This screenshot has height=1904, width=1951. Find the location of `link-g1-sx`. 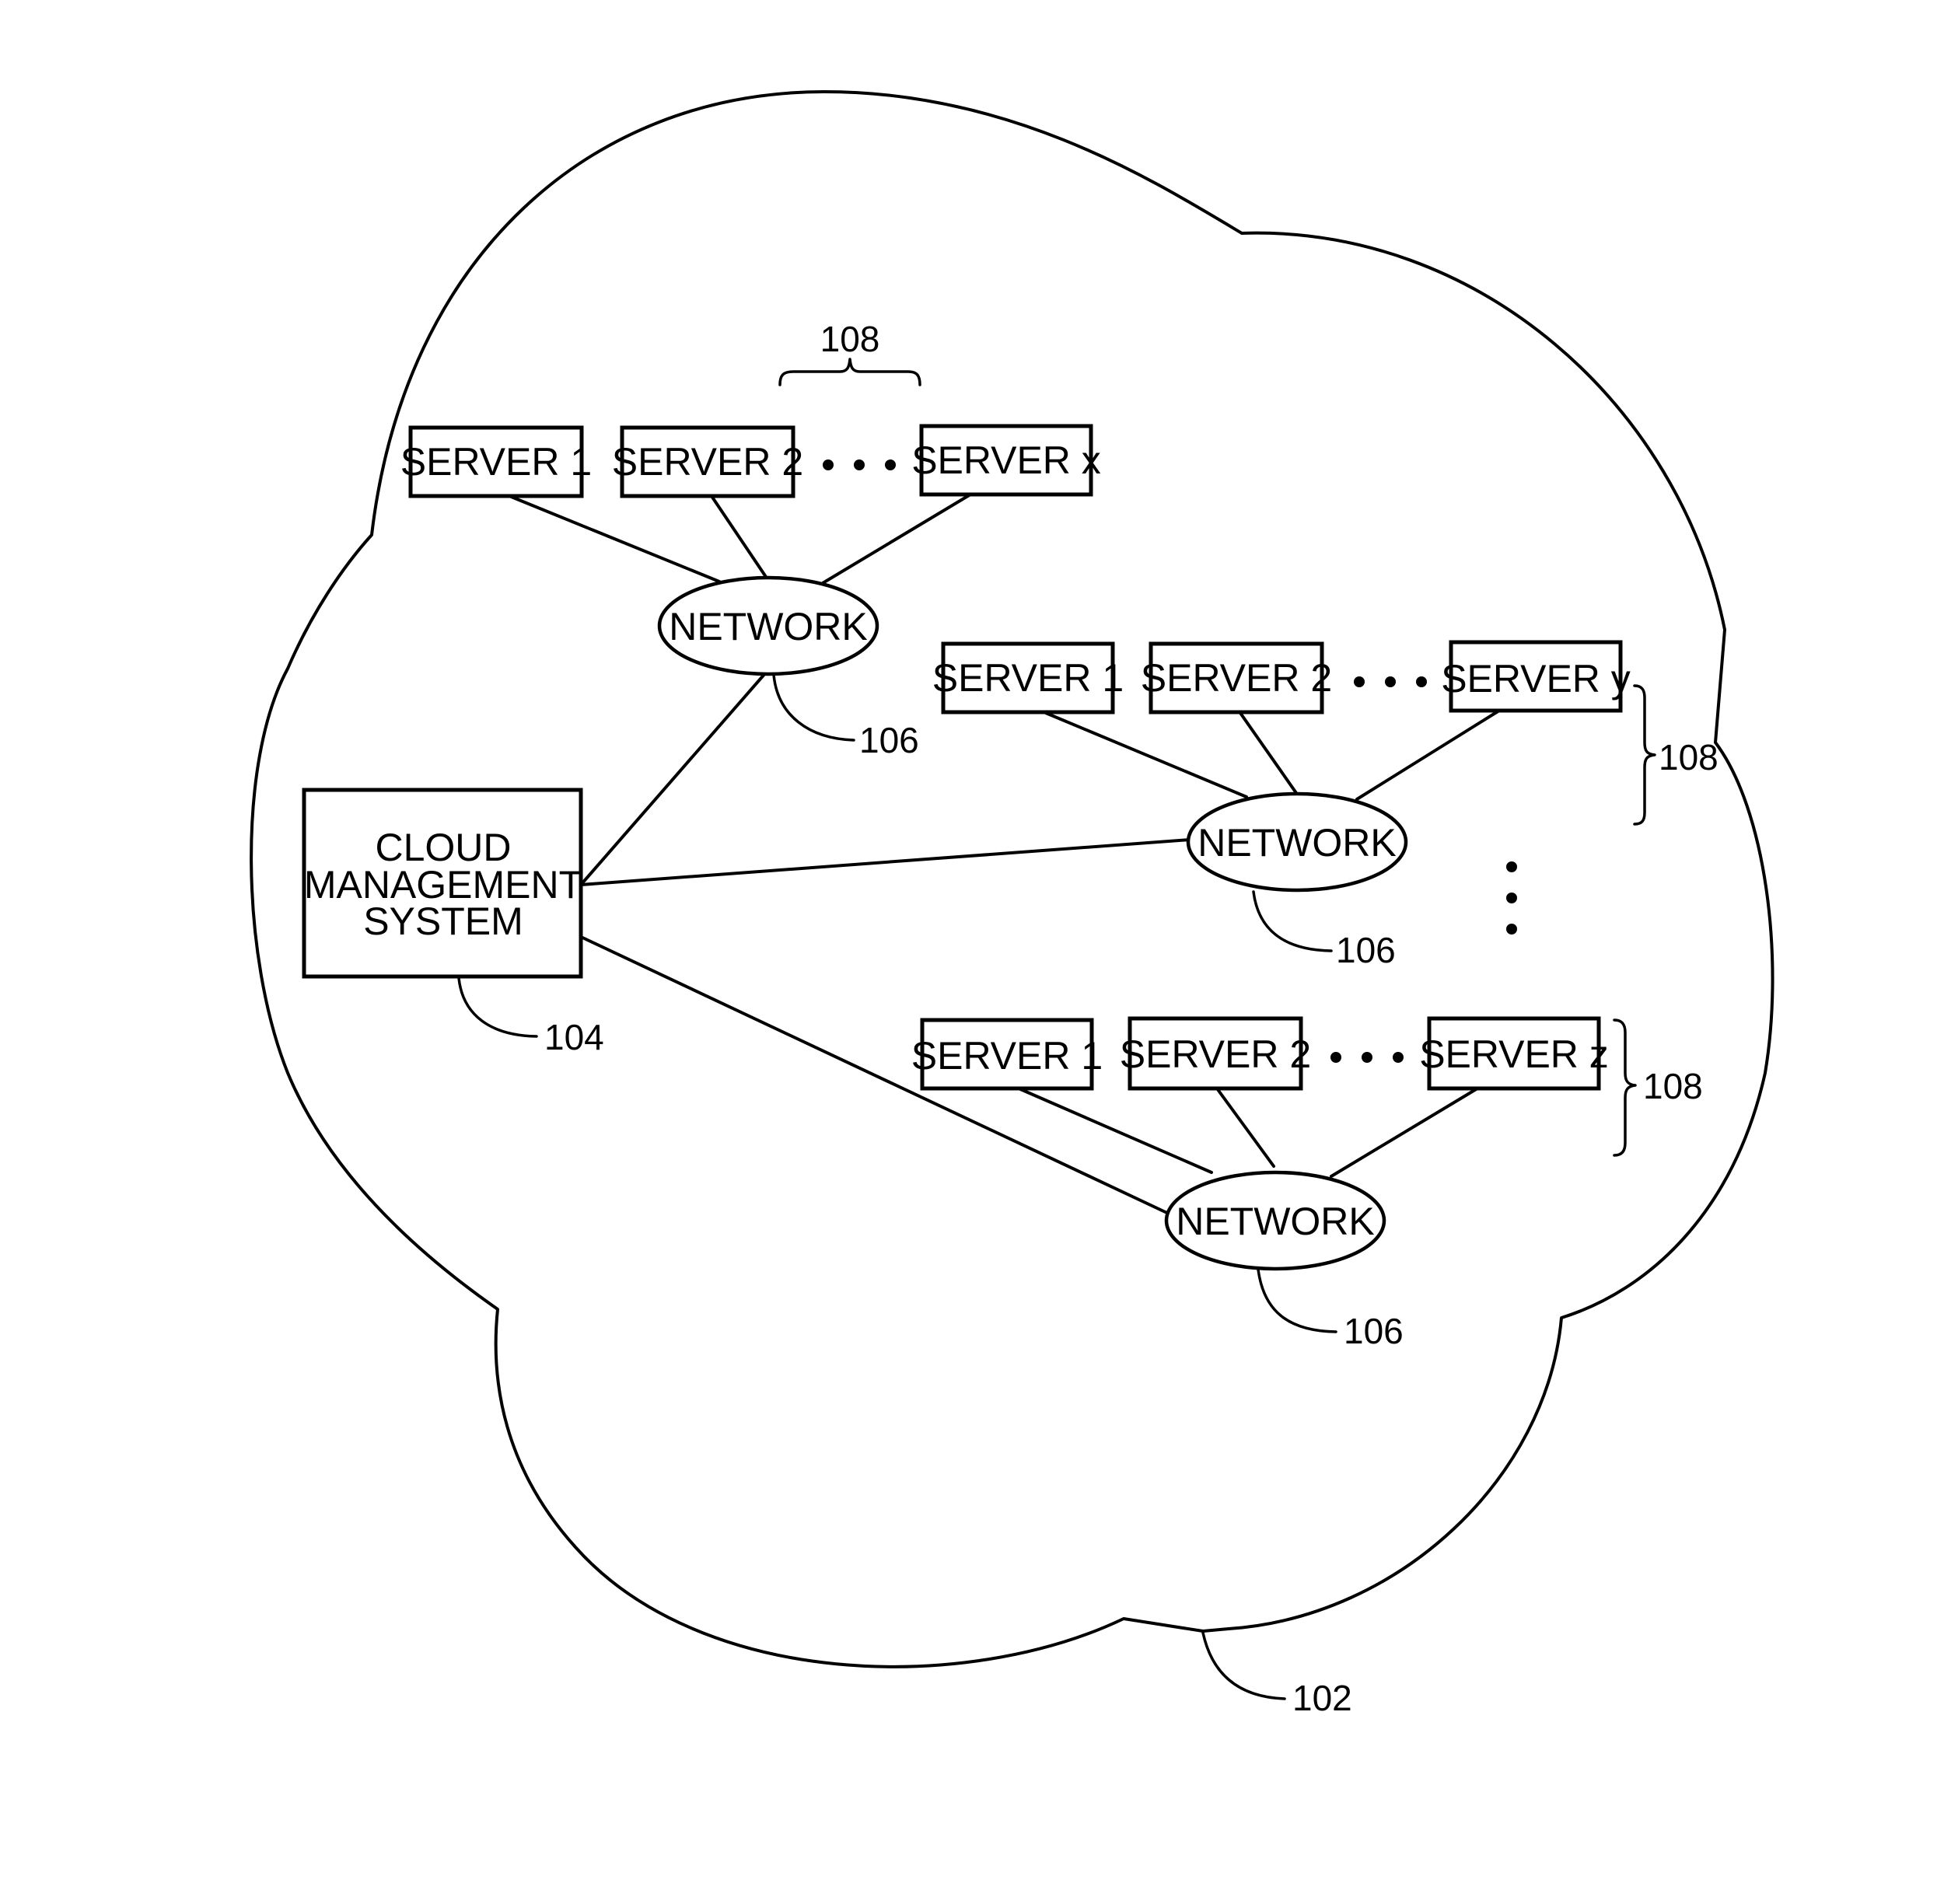

link-g1-sx is located at coordinates (897, 539).